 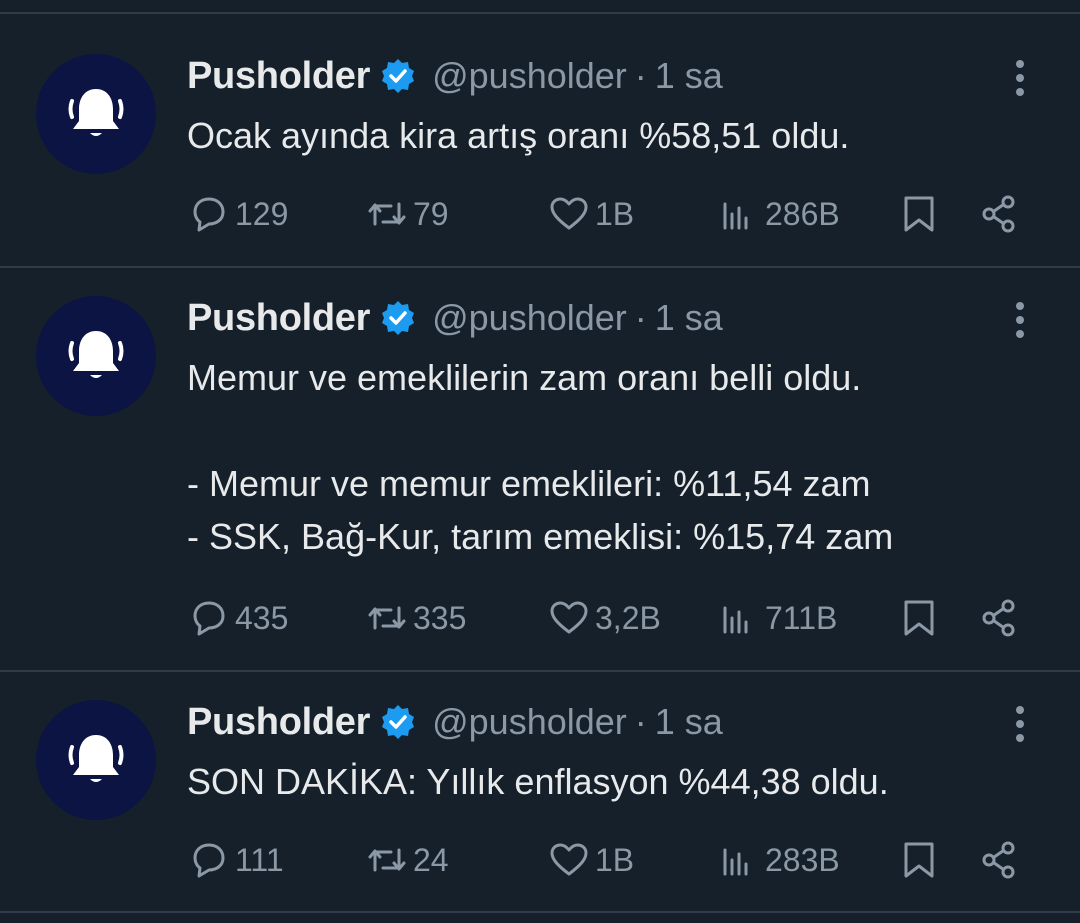 I want to click on tweet-actions: 435 335 3,2B 711B, so click(x=612, y=618).